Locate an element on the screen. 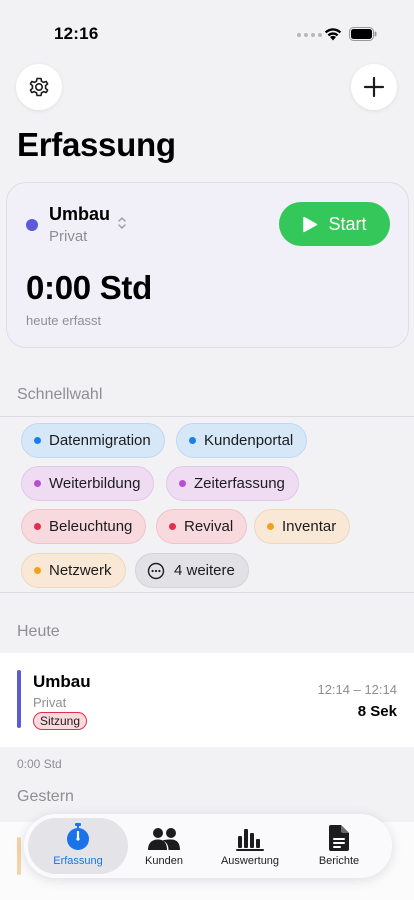 Image resolution: width=414 pixels, height=900 pixels. chip-inventar: Inventar is located at coordinates (302, 526).